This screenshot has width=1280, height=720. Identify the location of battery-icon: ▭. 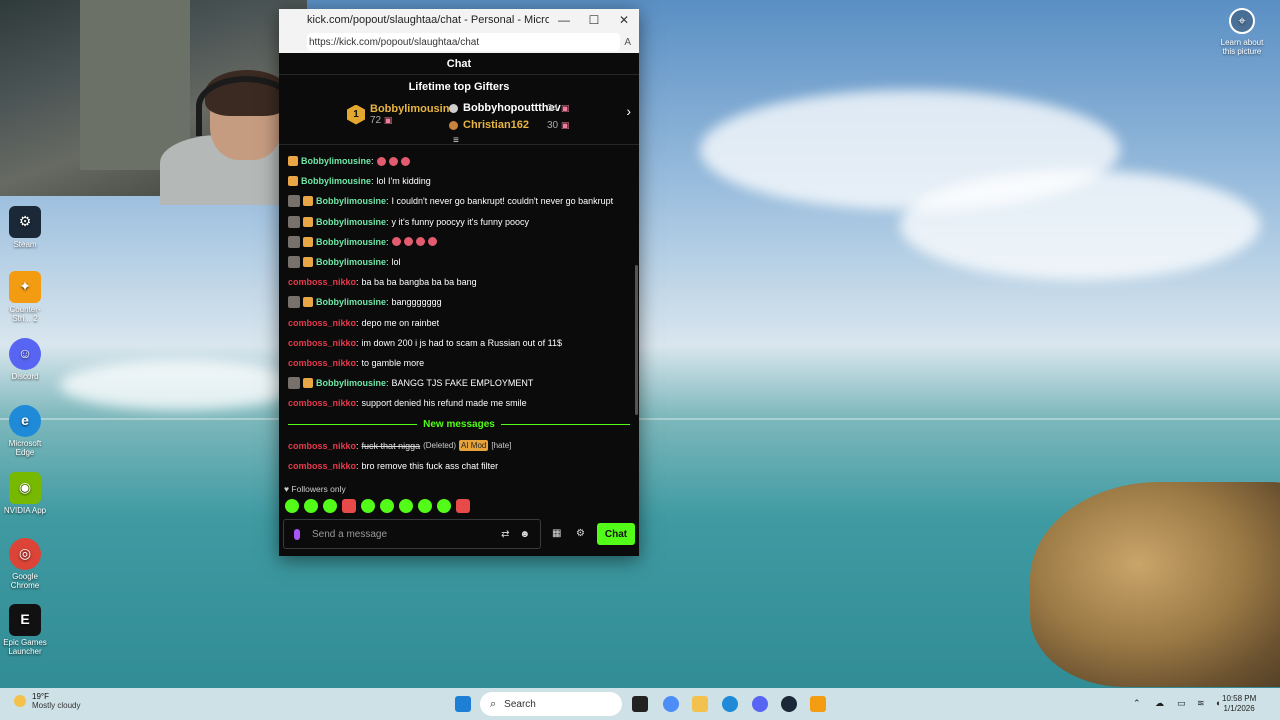
(1181, 703).